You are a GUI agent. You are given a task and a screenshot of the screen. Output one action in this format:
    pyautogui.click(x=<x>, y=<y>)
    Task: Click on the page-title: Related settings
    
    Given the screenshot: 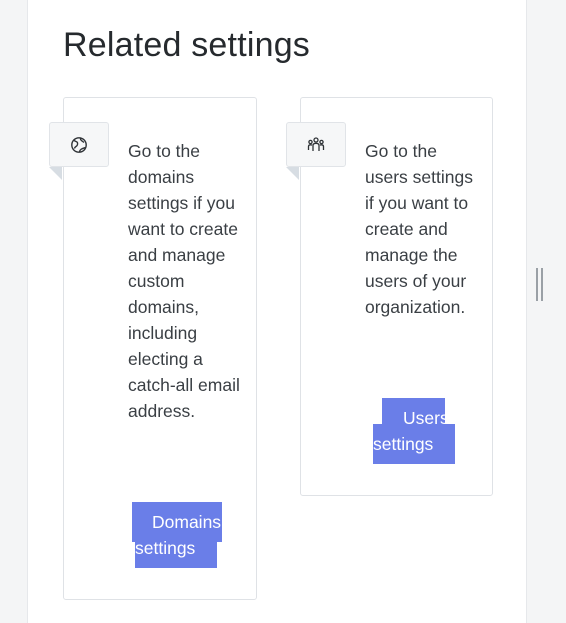 What is the action you would take?
    pyautogui.click(x=187, y=45)
    